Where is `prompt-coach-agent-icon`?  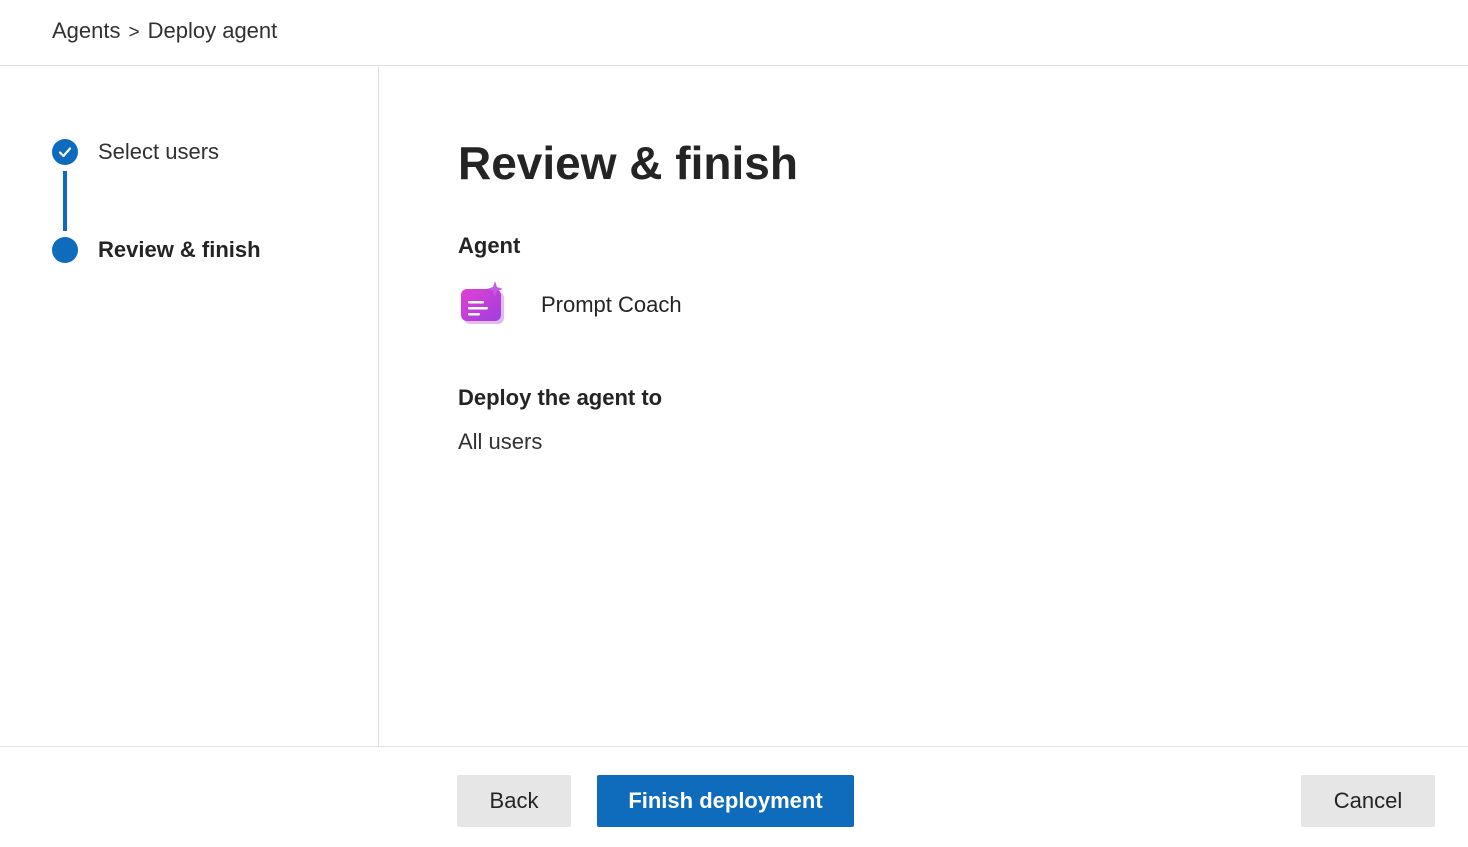 prompt-coach-agent-icon is located at coordinates (482, 305).